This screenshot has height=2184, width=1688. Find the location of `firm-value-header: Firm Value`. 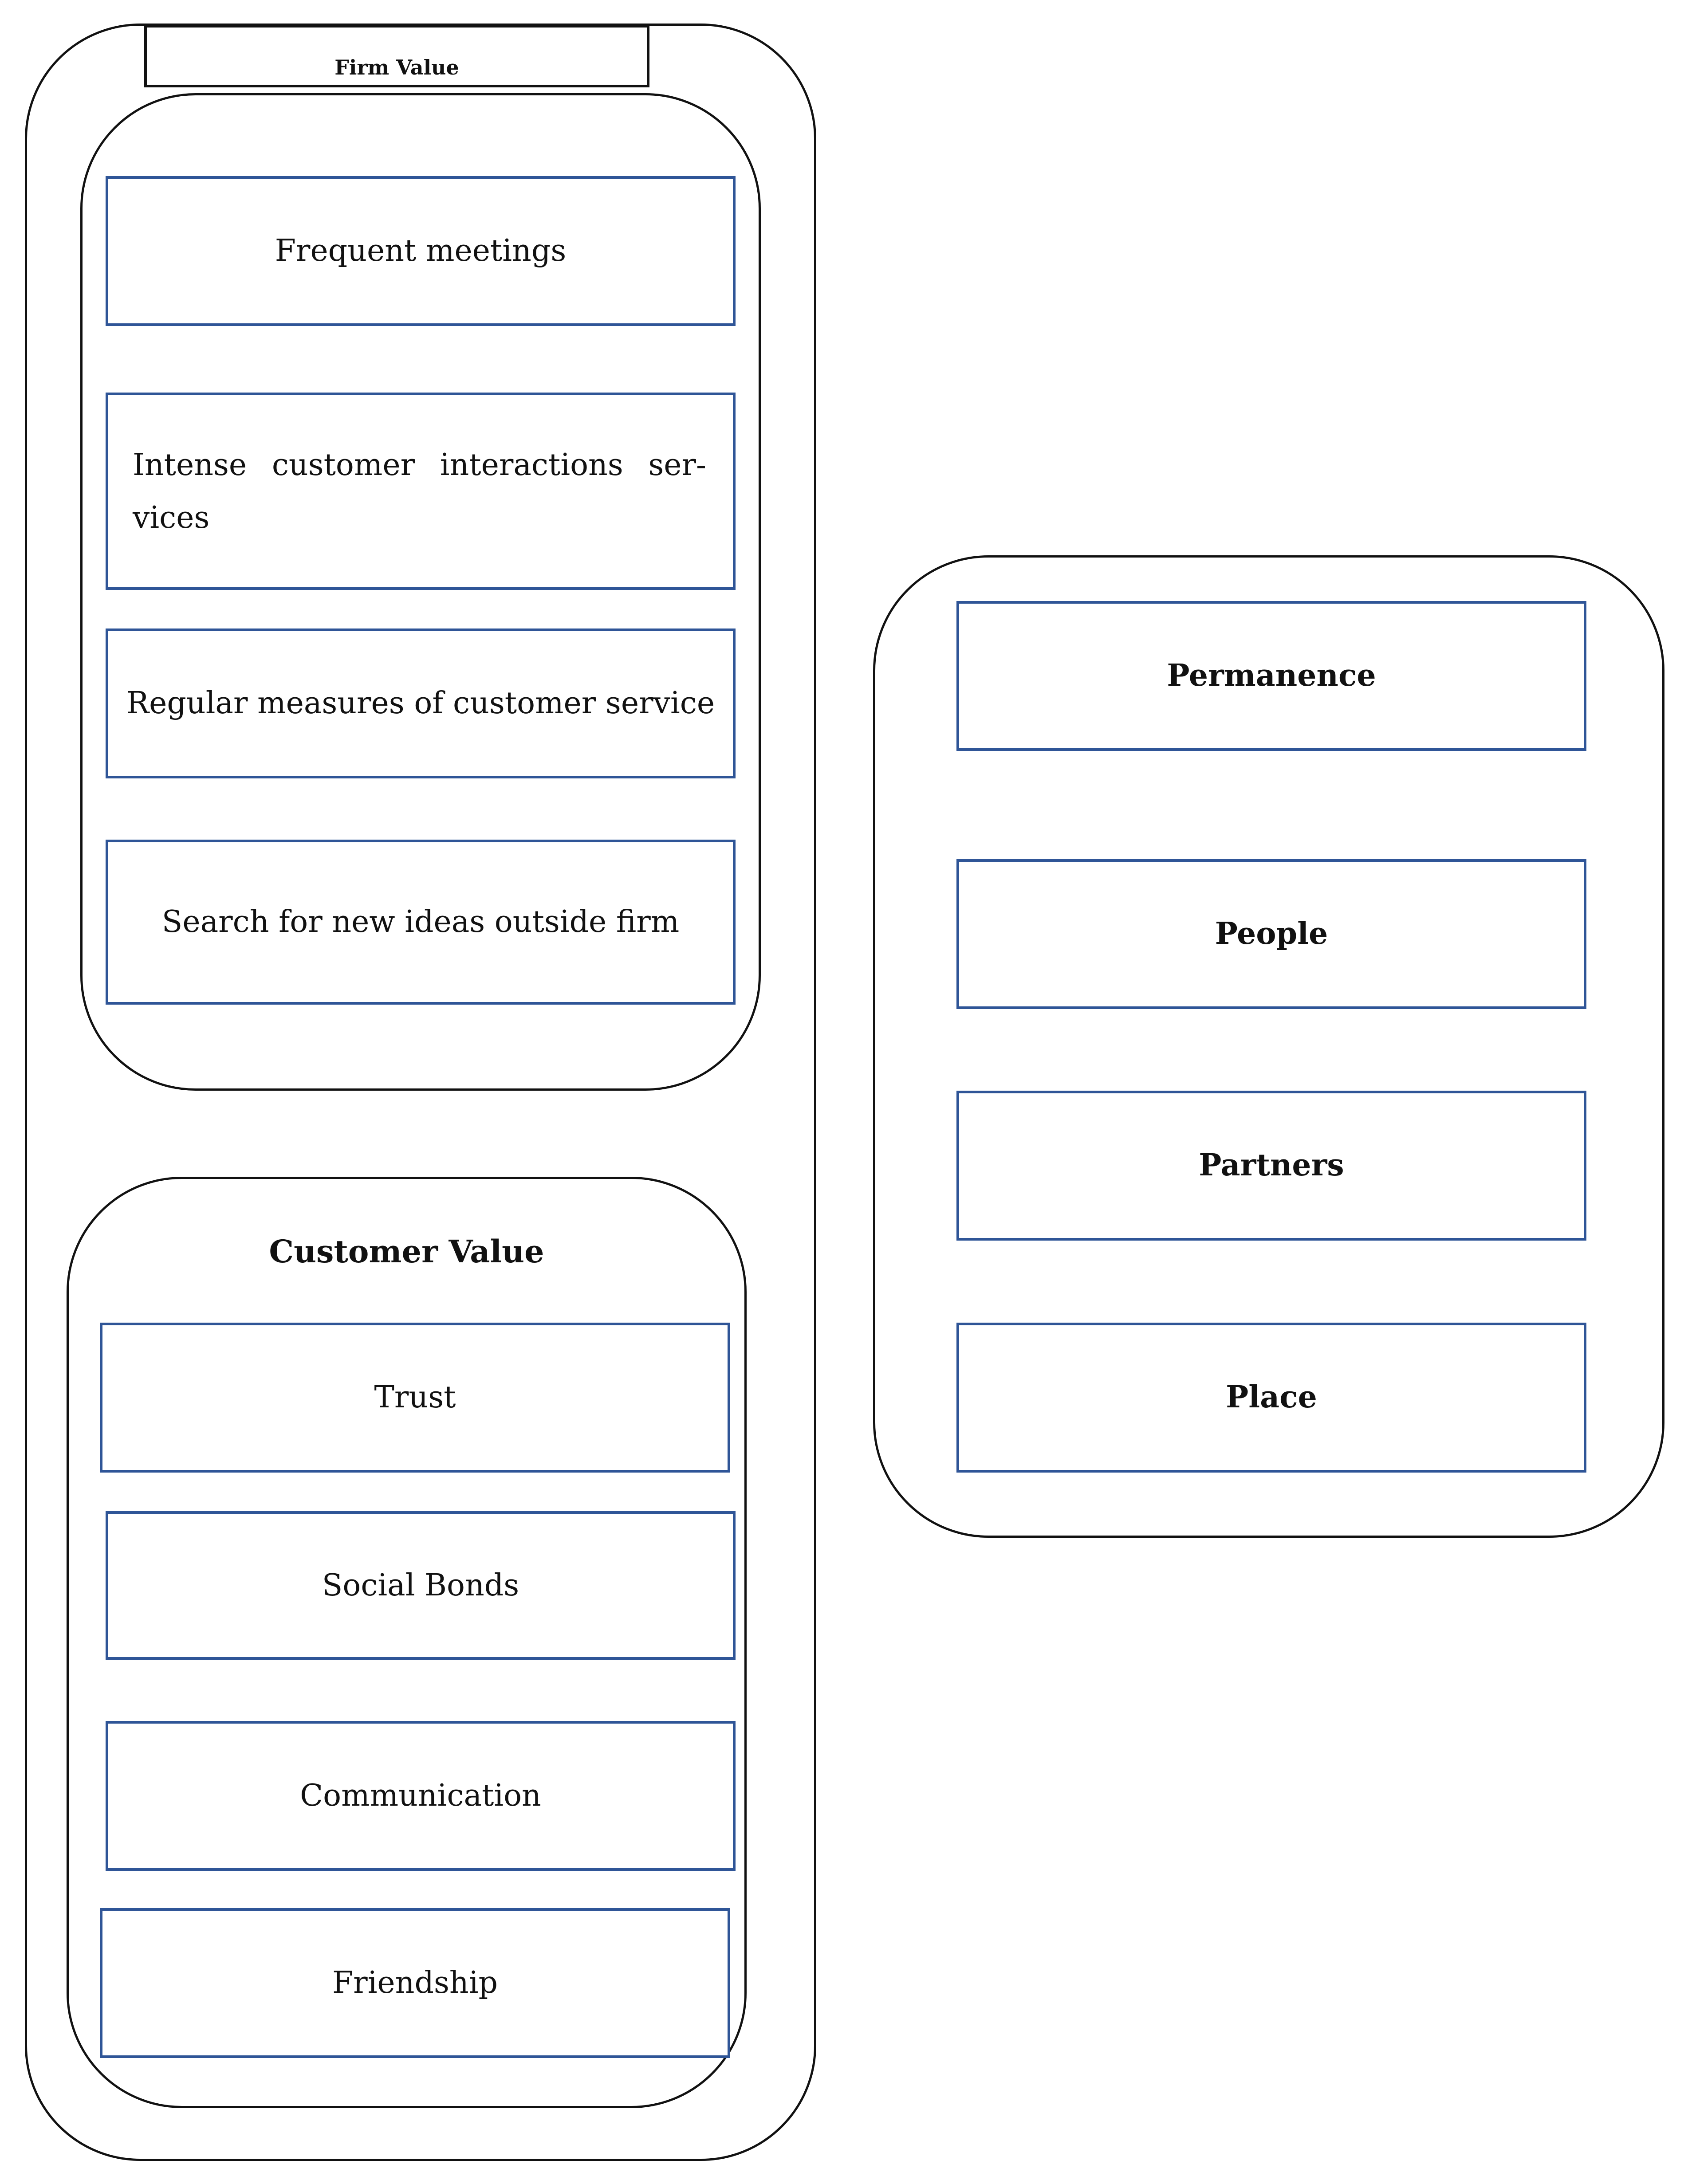

firm-value-header: Firm Value is located at coordinates (396, 56).